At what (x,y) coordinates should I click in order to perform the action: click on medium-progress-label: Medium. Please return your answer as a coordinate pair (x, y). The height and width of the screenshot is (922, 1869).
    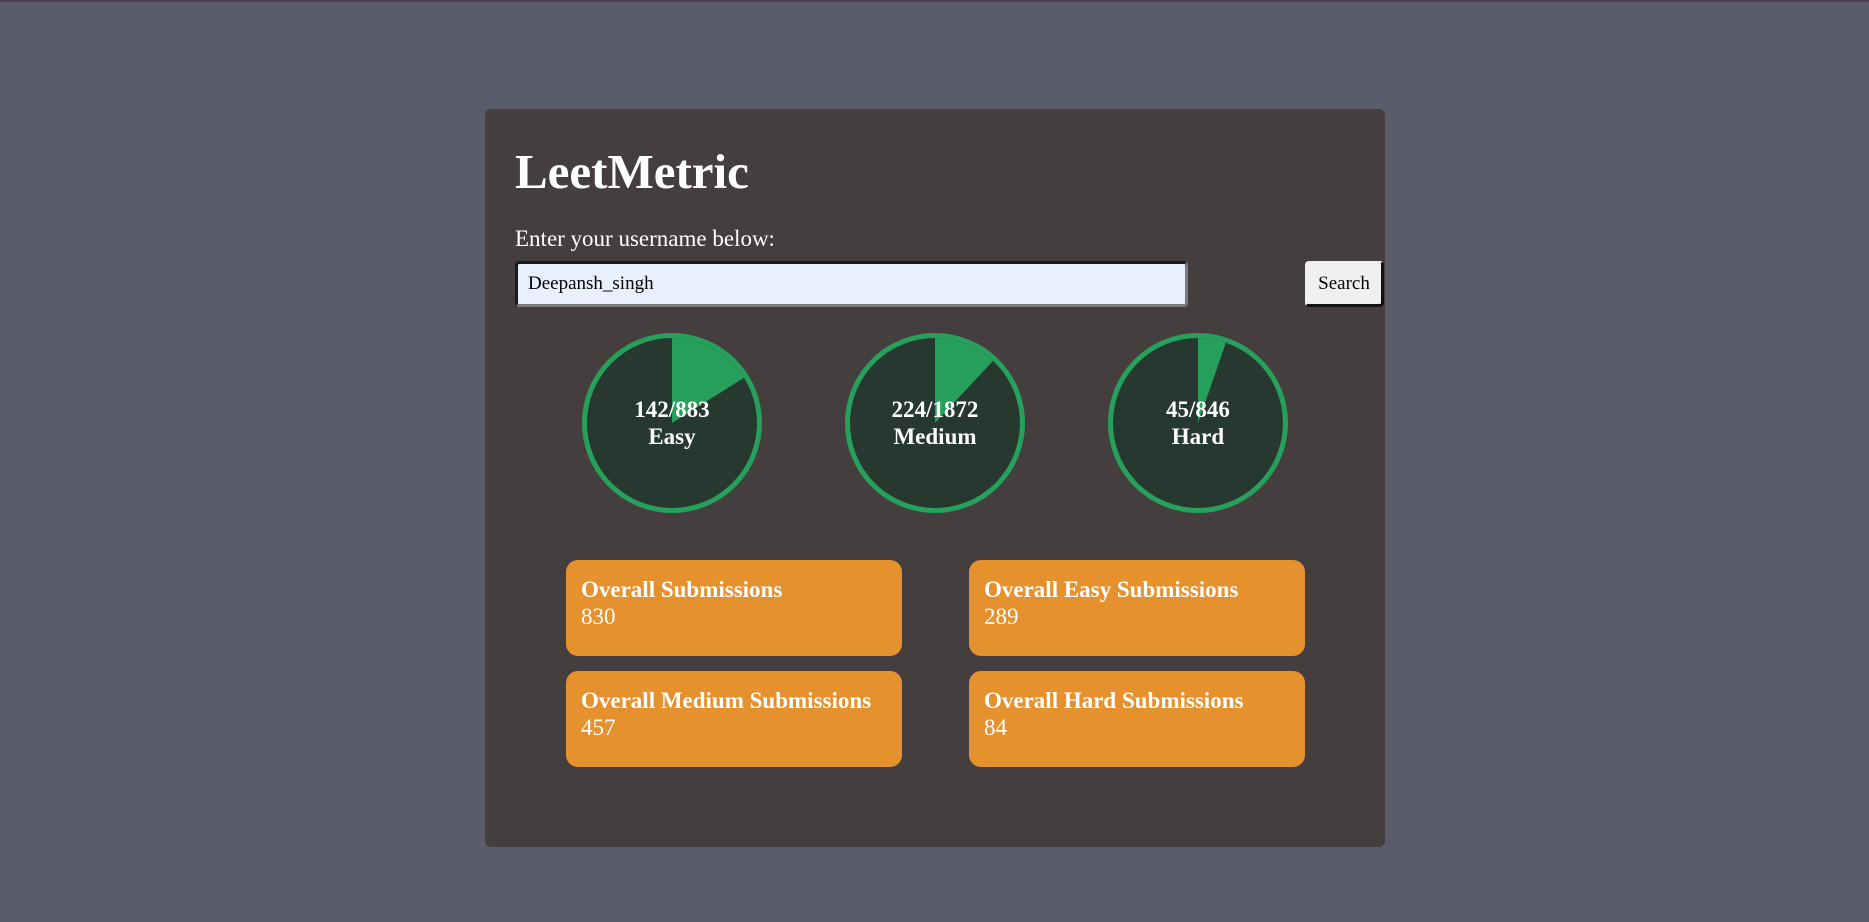
    Looking at the image, I should click on (935, 436).